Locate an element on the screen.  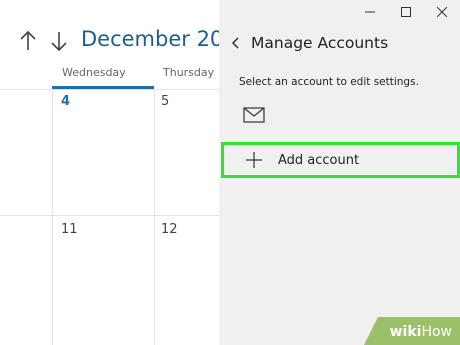
weekday-thursday: Thursday is located at coordinates (189, 72).